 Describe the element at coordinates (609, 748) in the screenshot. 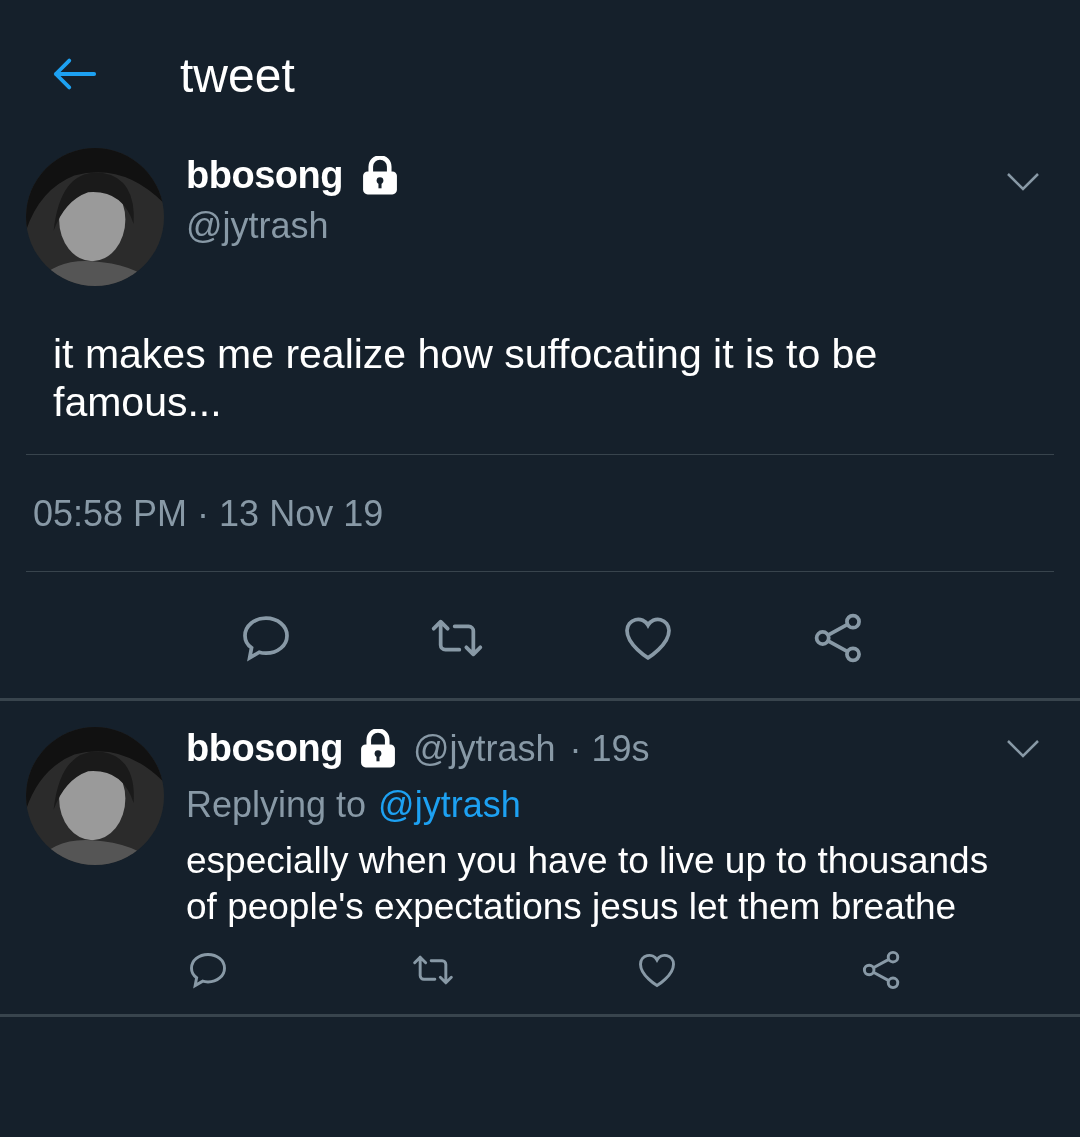

I see `post-time: · 19s` at that location.